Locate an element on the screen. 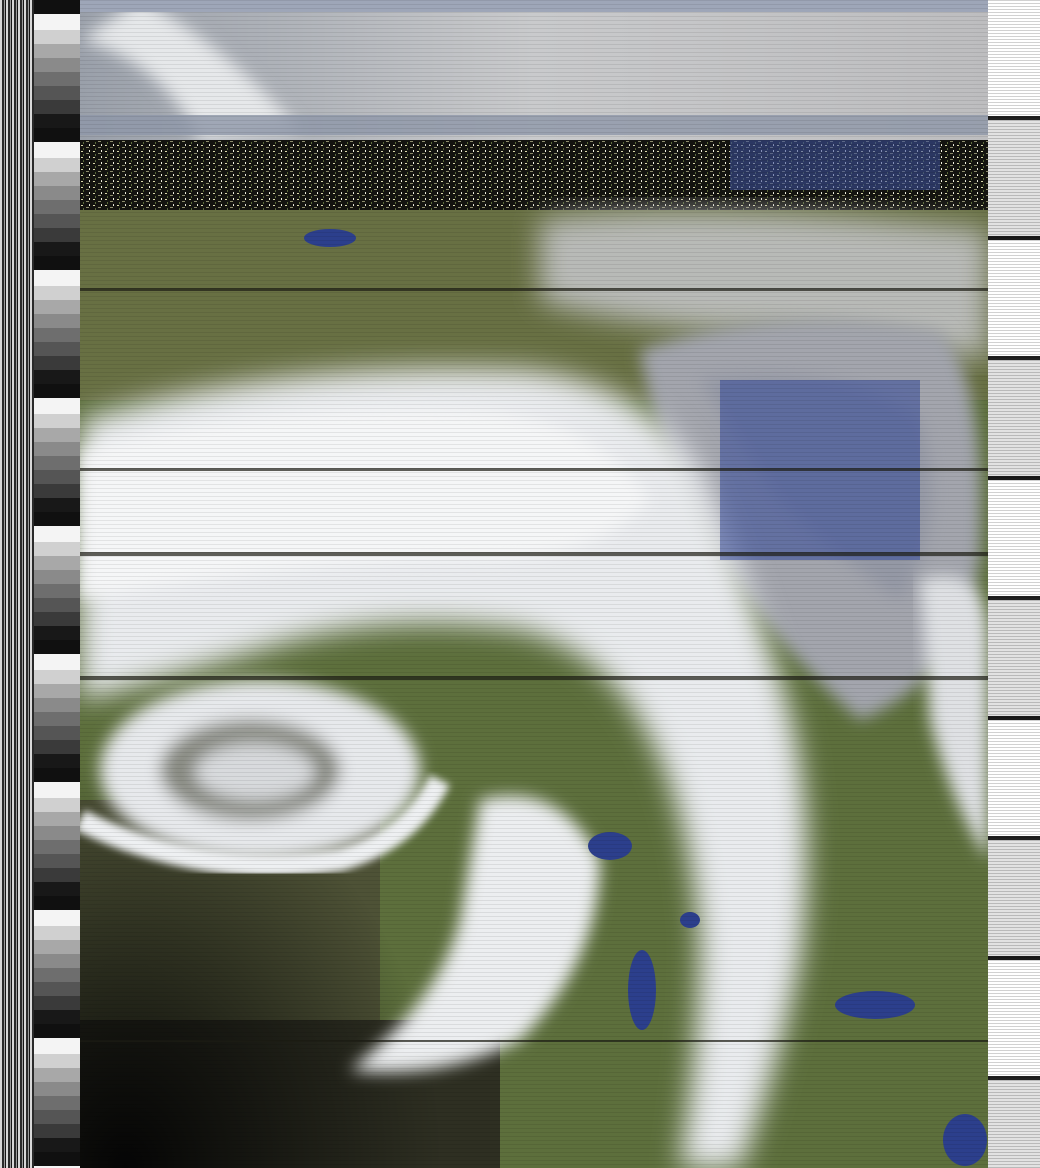 This screenshot has height=1168, width=1040. sync-strip-a is located at coordinates (17, 584).